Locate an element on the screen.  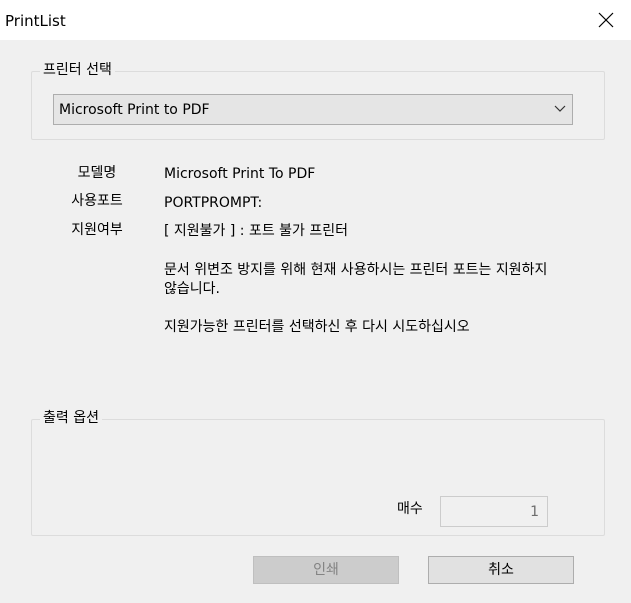
close-icon is located at coordinates (606, 20).